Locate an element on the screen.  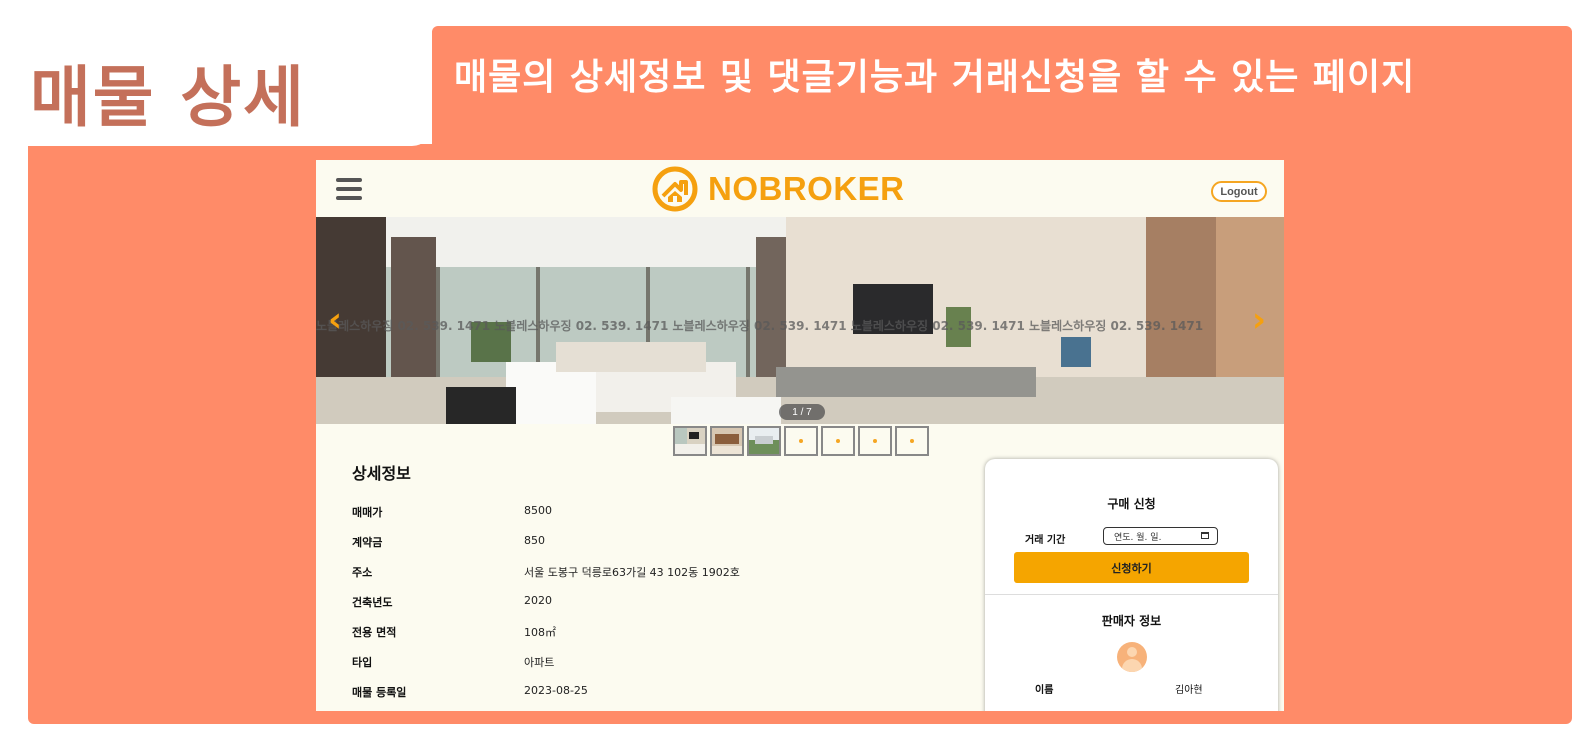
detail-value: 8500 is located at coordinates (538, 510).